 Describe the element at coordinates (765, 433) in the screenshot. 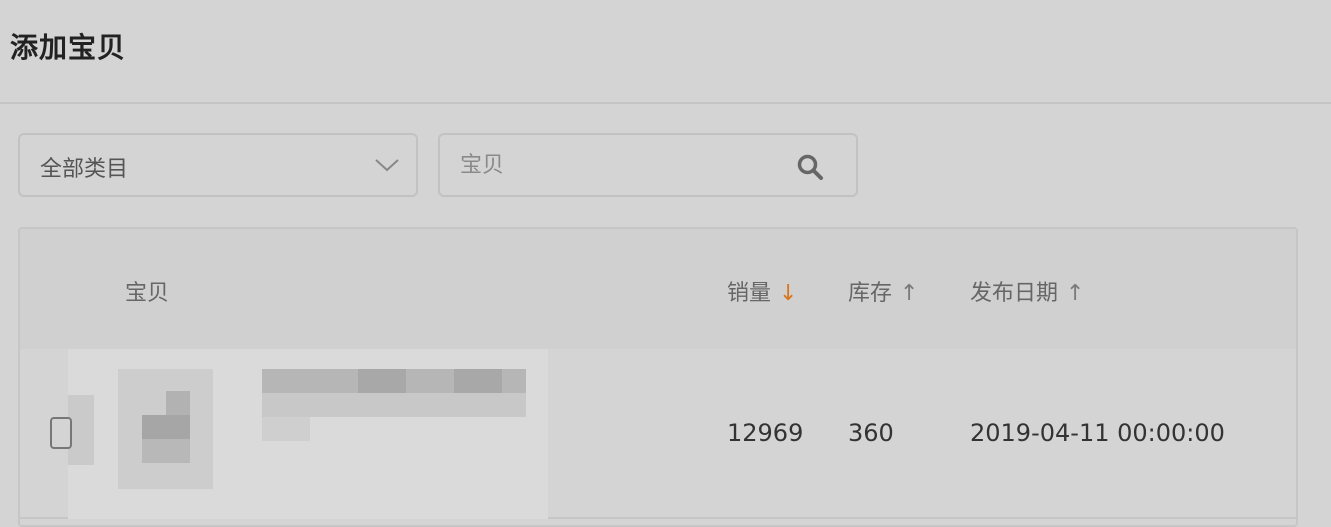

I see `cell-sales: 12969` at that location.